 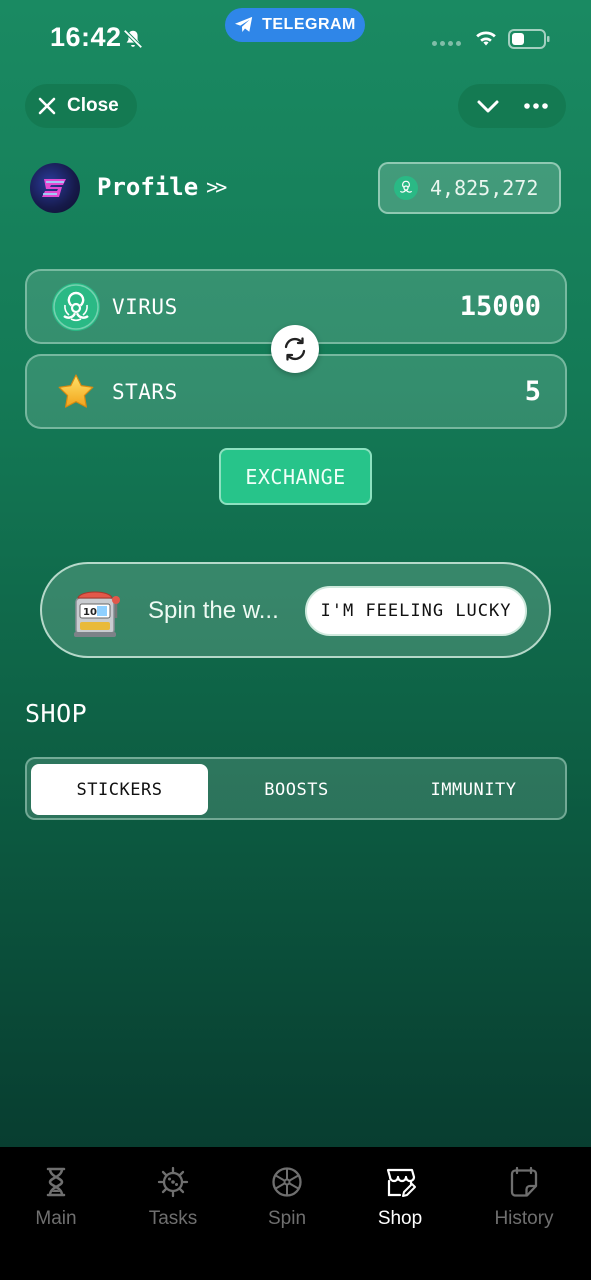 I want to click on close-label: Close, so click(x=93, y=105).